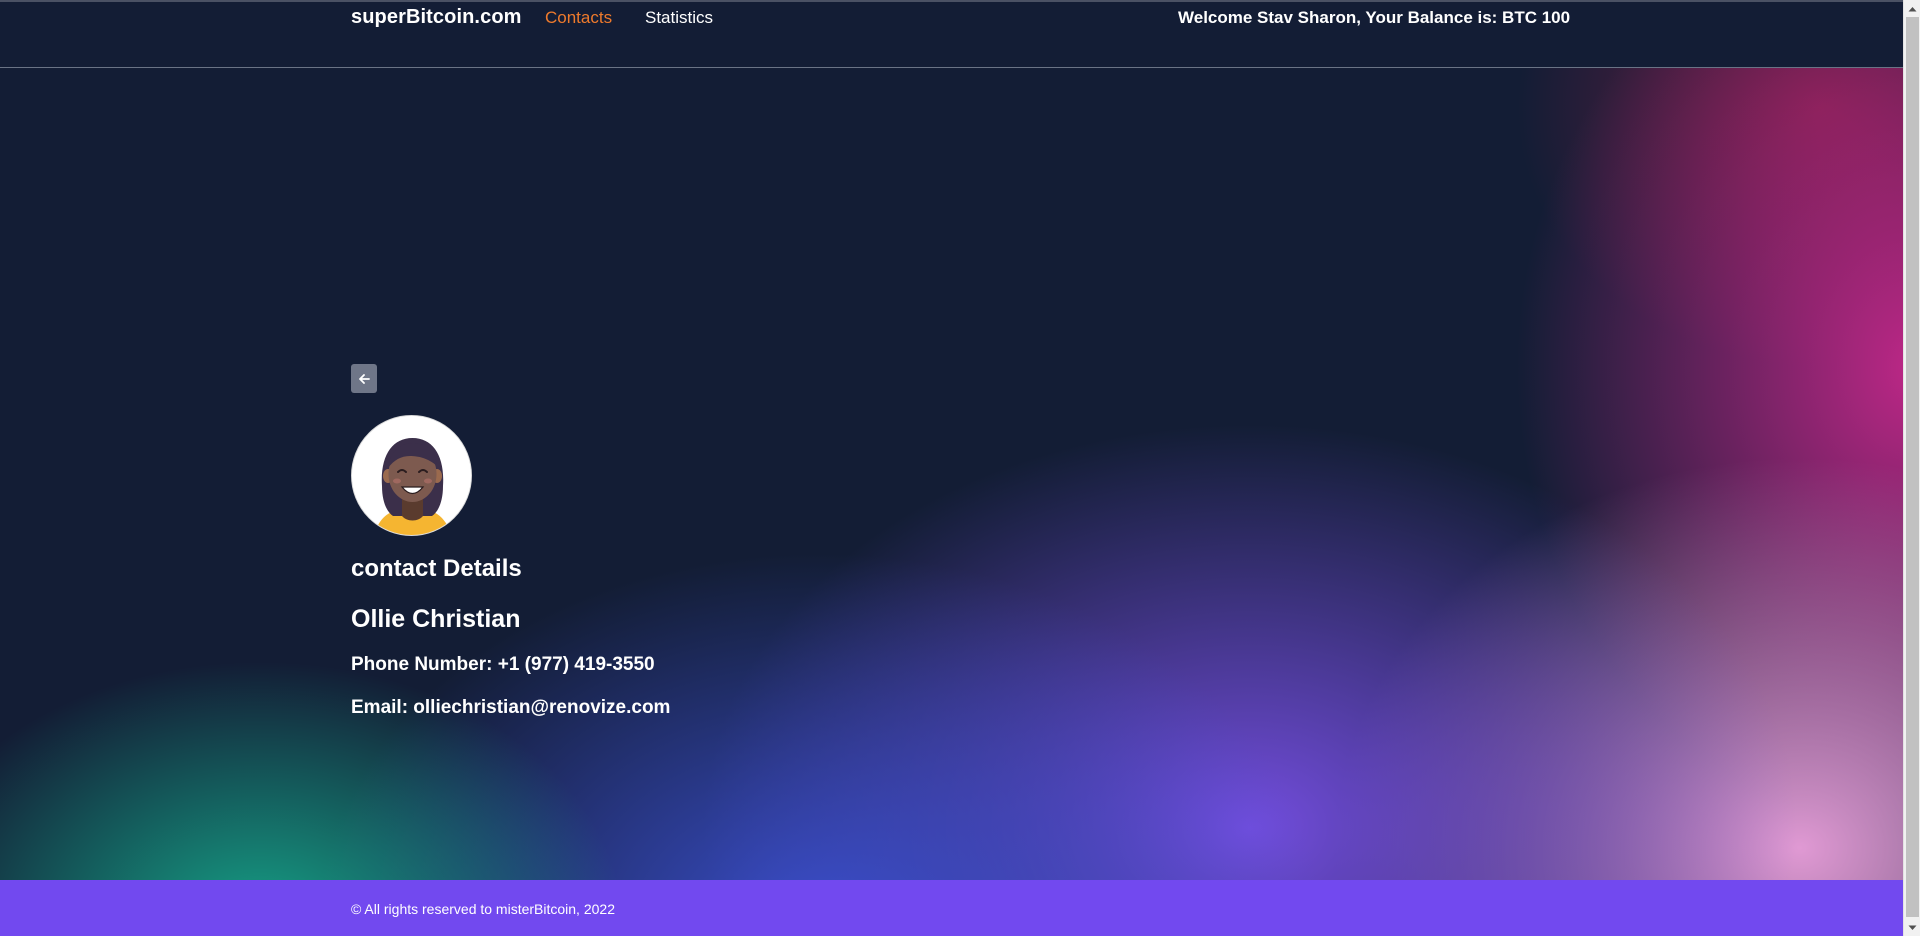 This screenshot has height=936, width=1920. Describe the element at coordinates (436, 619) in the screenshot. I see `contact-name: Ollie Christian` at that location.